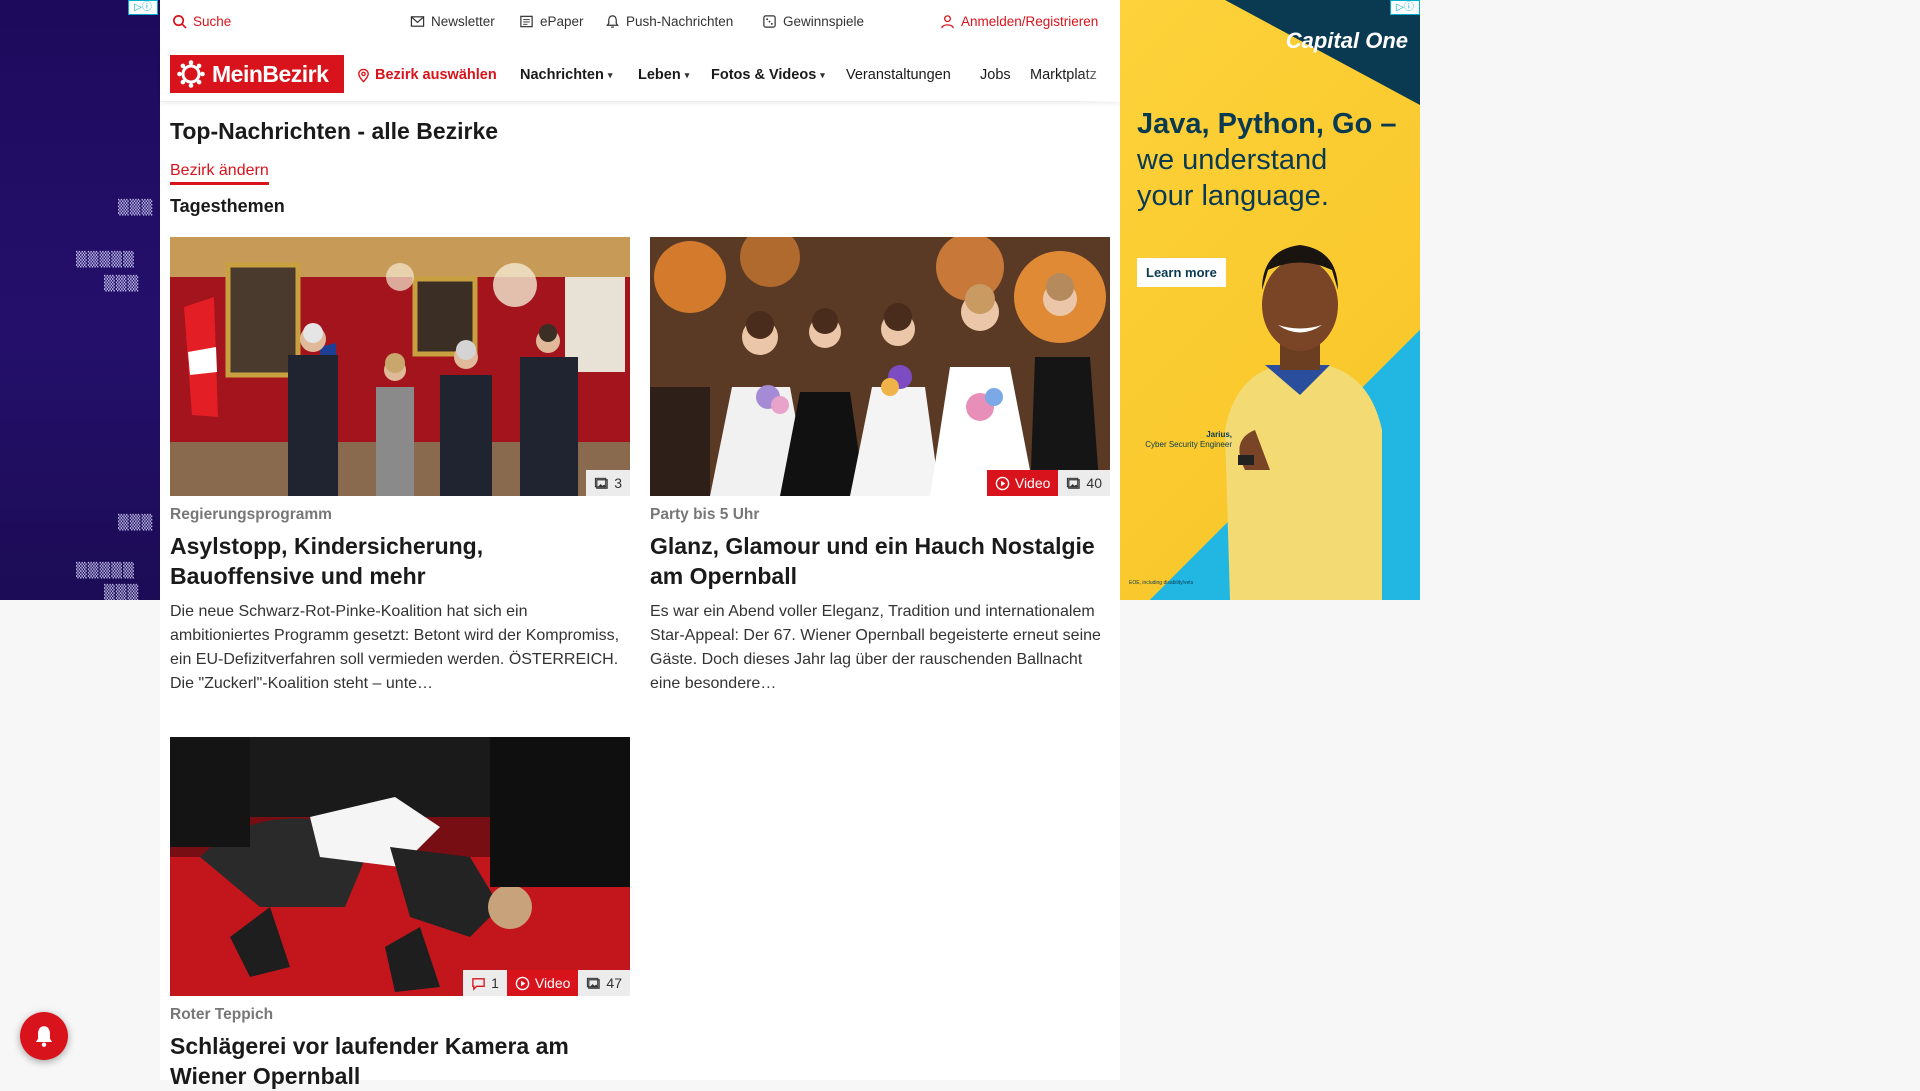 The image size is (1920, 1091). I want to click on comment-icon, so click(478, 984).